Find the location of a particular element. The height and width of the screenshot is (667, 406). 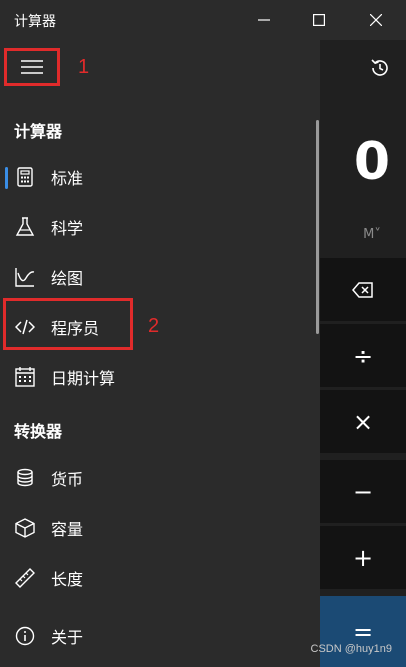

coins-icon is located at coordinates (25, 478).